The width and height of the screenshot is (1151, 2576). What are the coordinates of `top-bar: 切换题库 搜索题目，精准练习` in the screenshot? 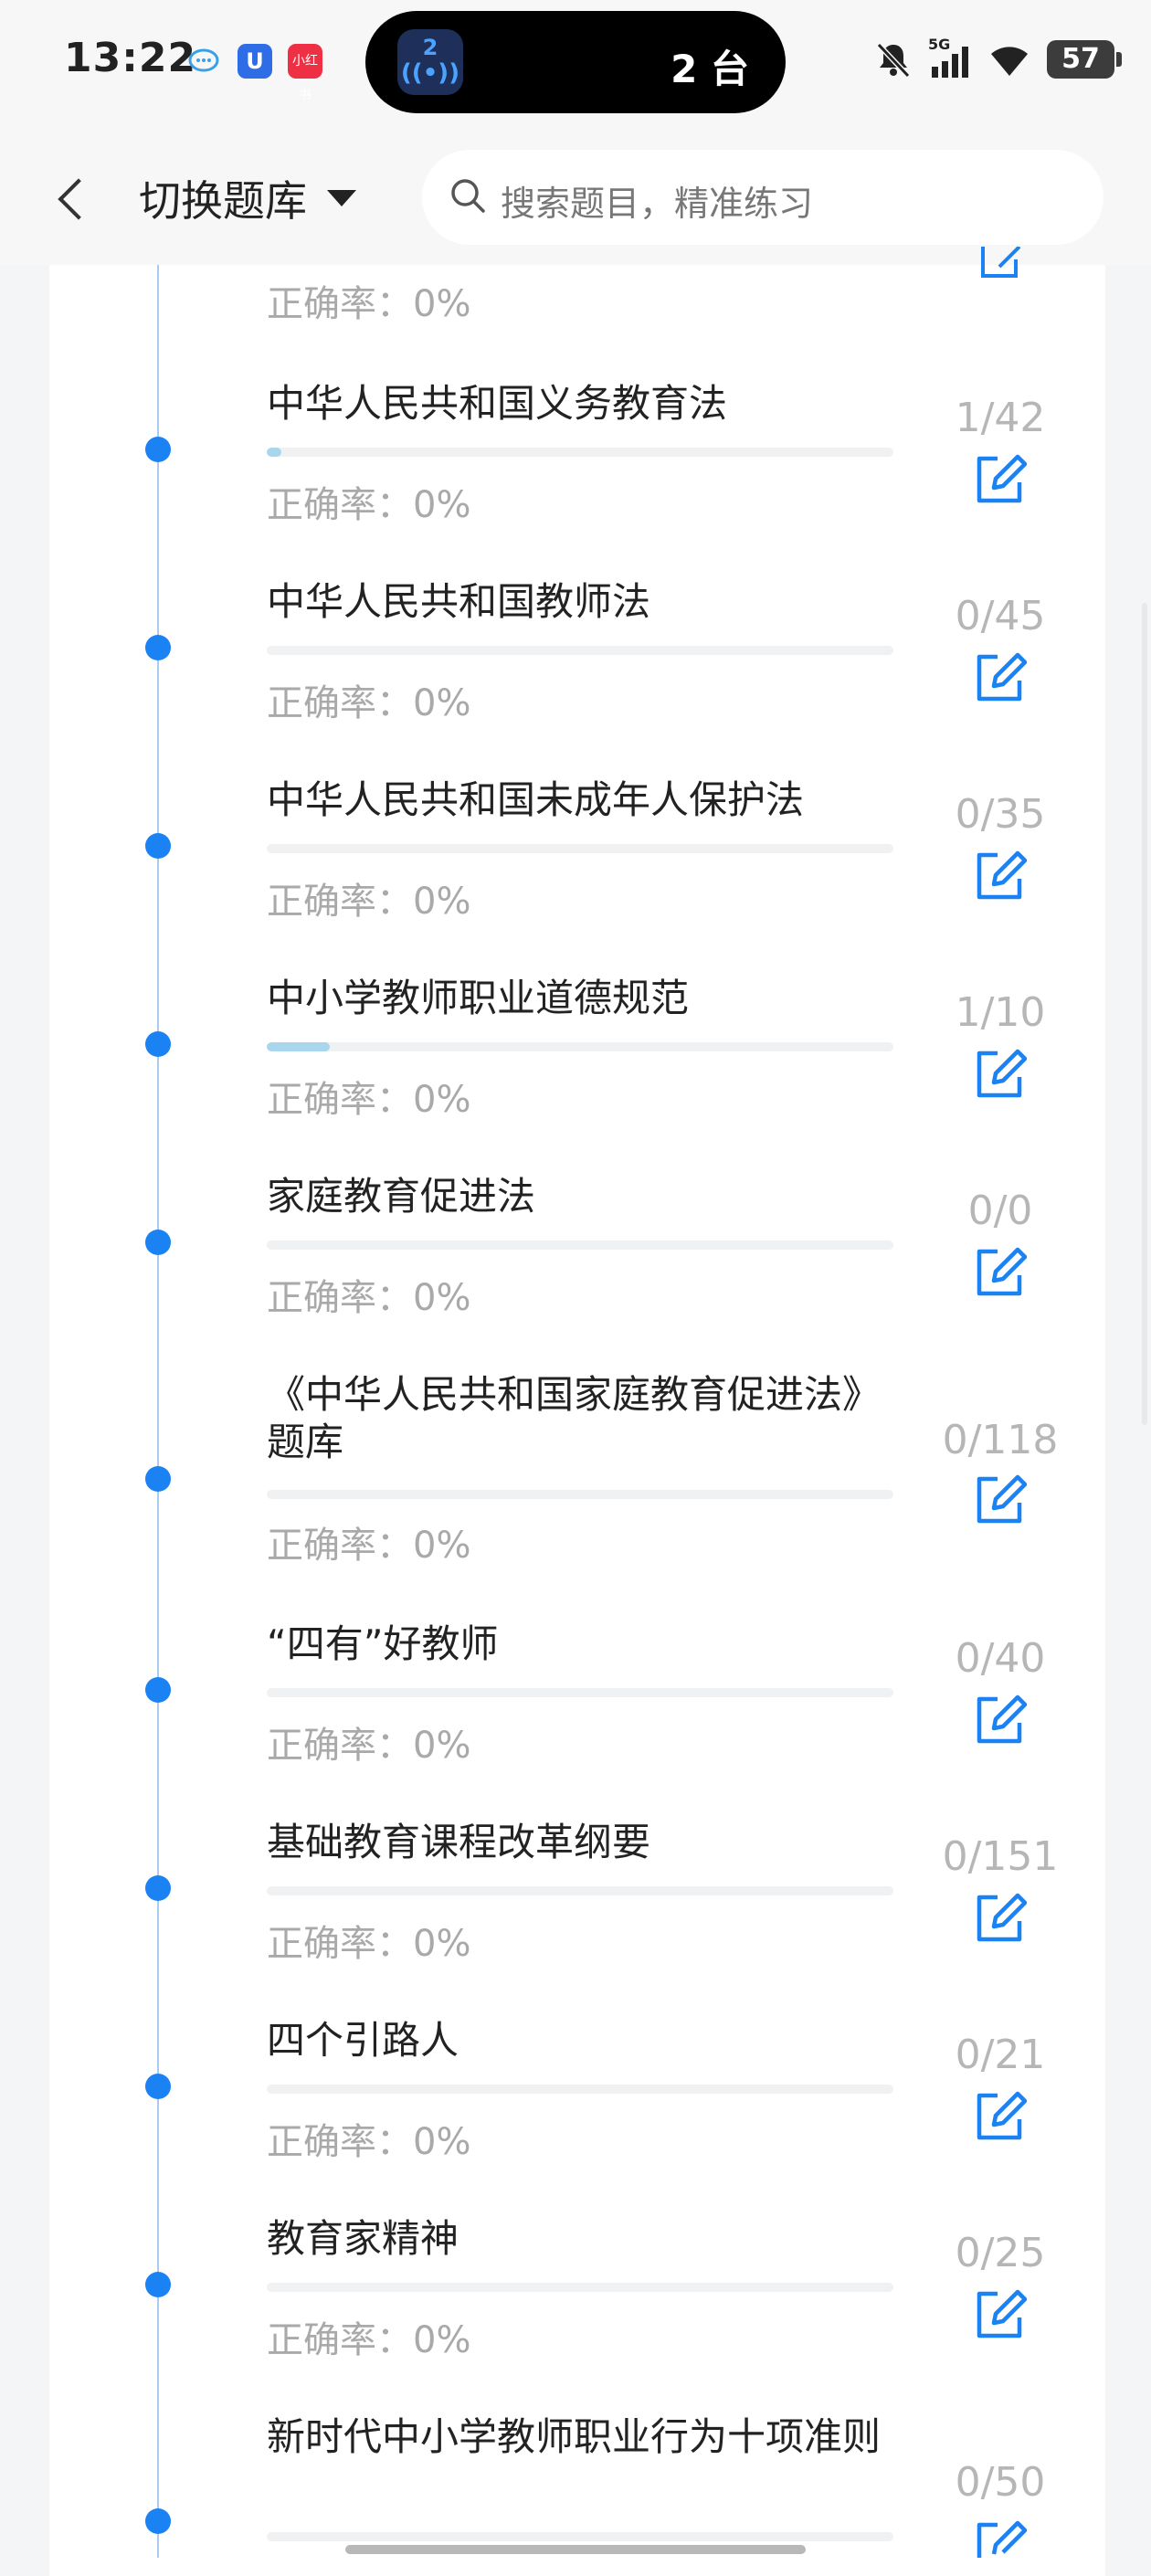 It's located at (575, 196).